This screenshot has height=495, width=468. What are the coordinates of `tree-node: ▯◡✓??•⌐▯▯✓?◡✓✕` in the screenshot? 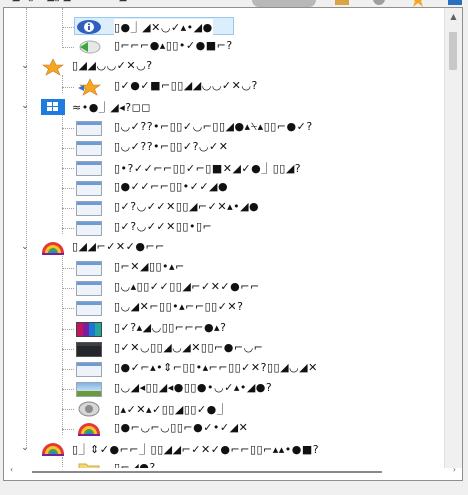 It's located at (224, 148).